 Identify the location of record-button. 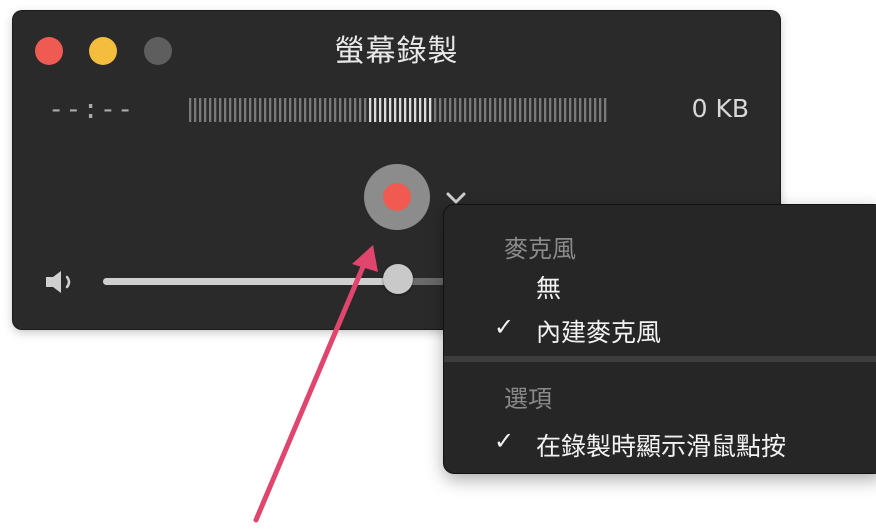
(397, 197).